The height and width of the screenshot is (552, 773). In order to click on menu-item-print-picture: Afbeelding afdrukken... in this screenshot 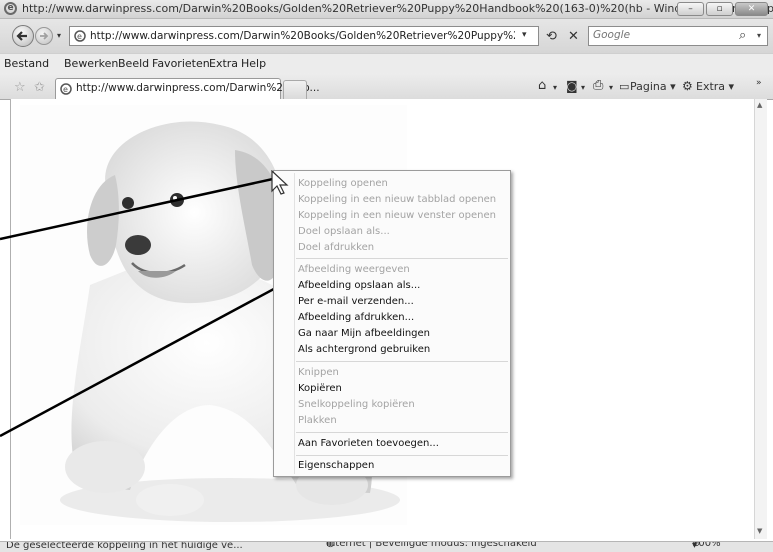, I will do `click(356, 317)`.